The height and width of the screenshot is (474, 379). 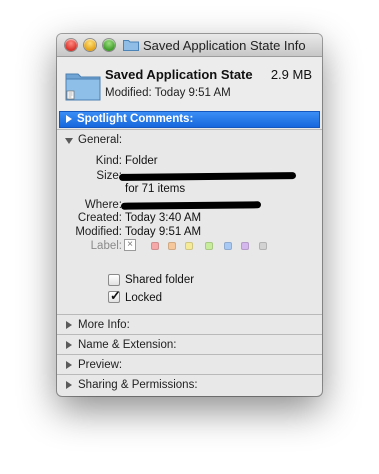 I want to click on label-none-button: ×, so click(x=130, y=245).